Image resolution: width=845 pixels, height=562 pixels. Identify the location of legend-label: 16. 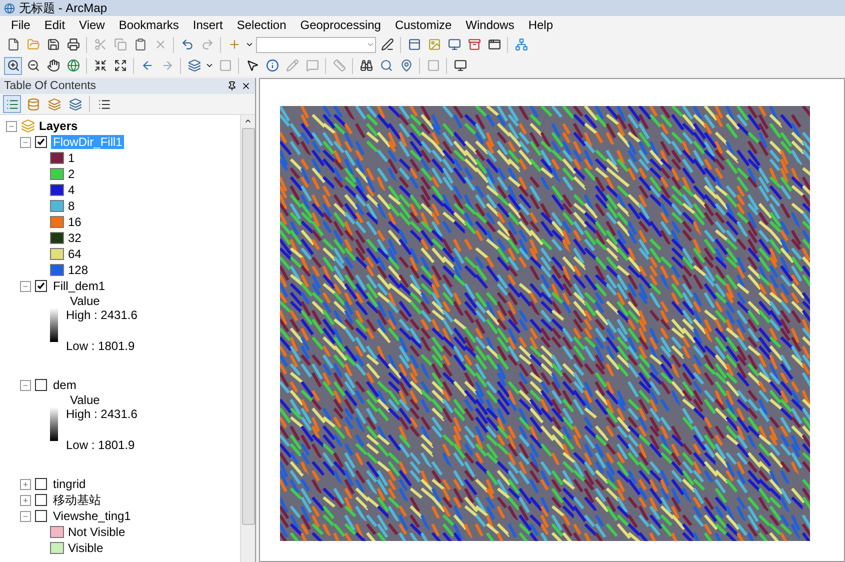
(75, 222).